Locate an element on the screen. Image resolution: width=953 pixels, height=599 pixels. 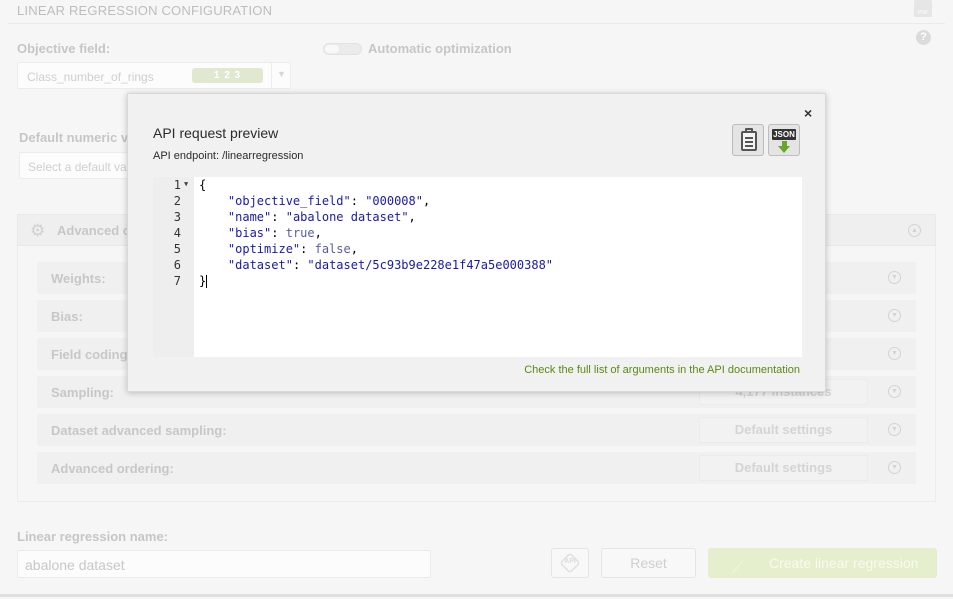
line-number: 7 is located at coordinates (177, 281).